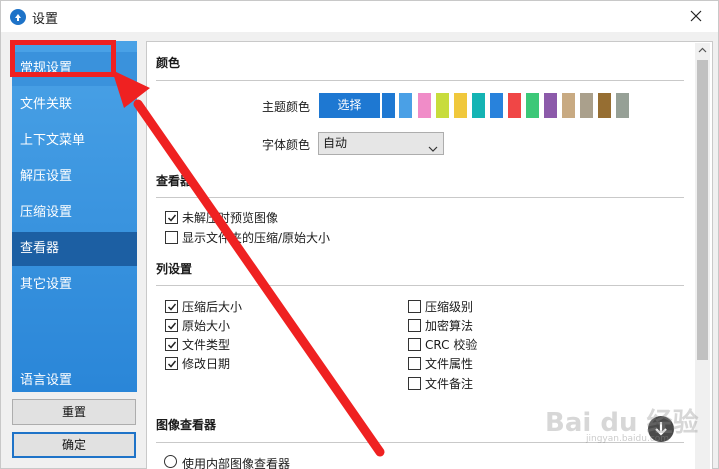 The width and height of the screenshot is (719, 469). Describe the element at coordinates (74, 445) in the screenshot. I see `ok-button: 确定` at that location.